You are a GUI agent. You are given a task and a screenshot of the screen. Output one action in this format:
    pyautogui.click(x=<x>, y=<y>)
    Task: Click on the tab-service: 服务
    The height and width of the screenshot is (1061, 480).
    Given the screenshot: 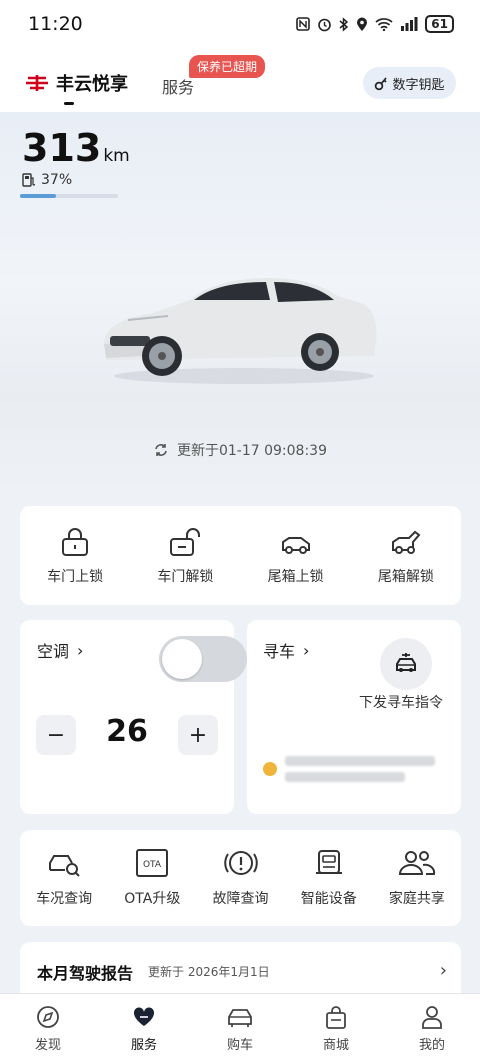 What is the action you would take?
    pyautogui.click(x=144, y=1027)
    